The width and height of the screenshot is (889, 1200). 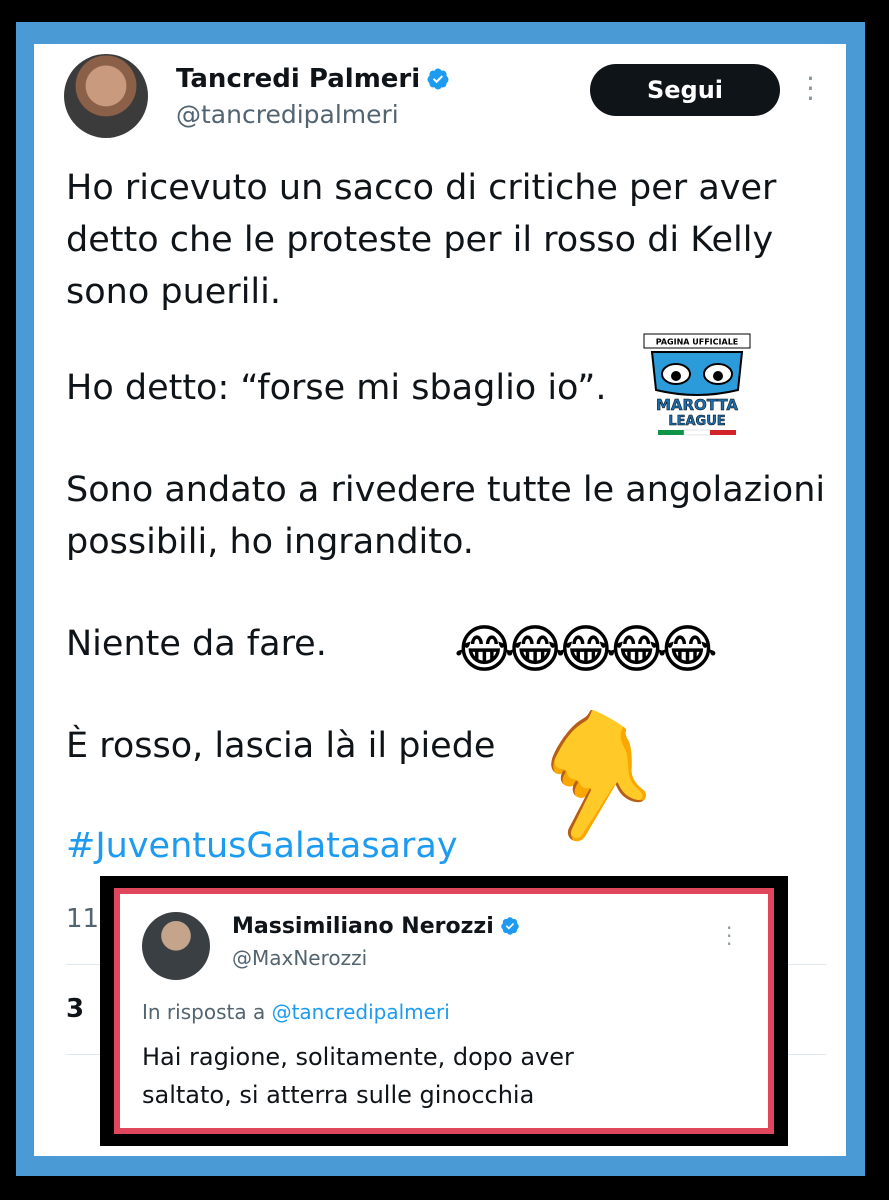 I want to click on logo-top-text: PAGINA UFFICIALE, so click(x=697, y=342).